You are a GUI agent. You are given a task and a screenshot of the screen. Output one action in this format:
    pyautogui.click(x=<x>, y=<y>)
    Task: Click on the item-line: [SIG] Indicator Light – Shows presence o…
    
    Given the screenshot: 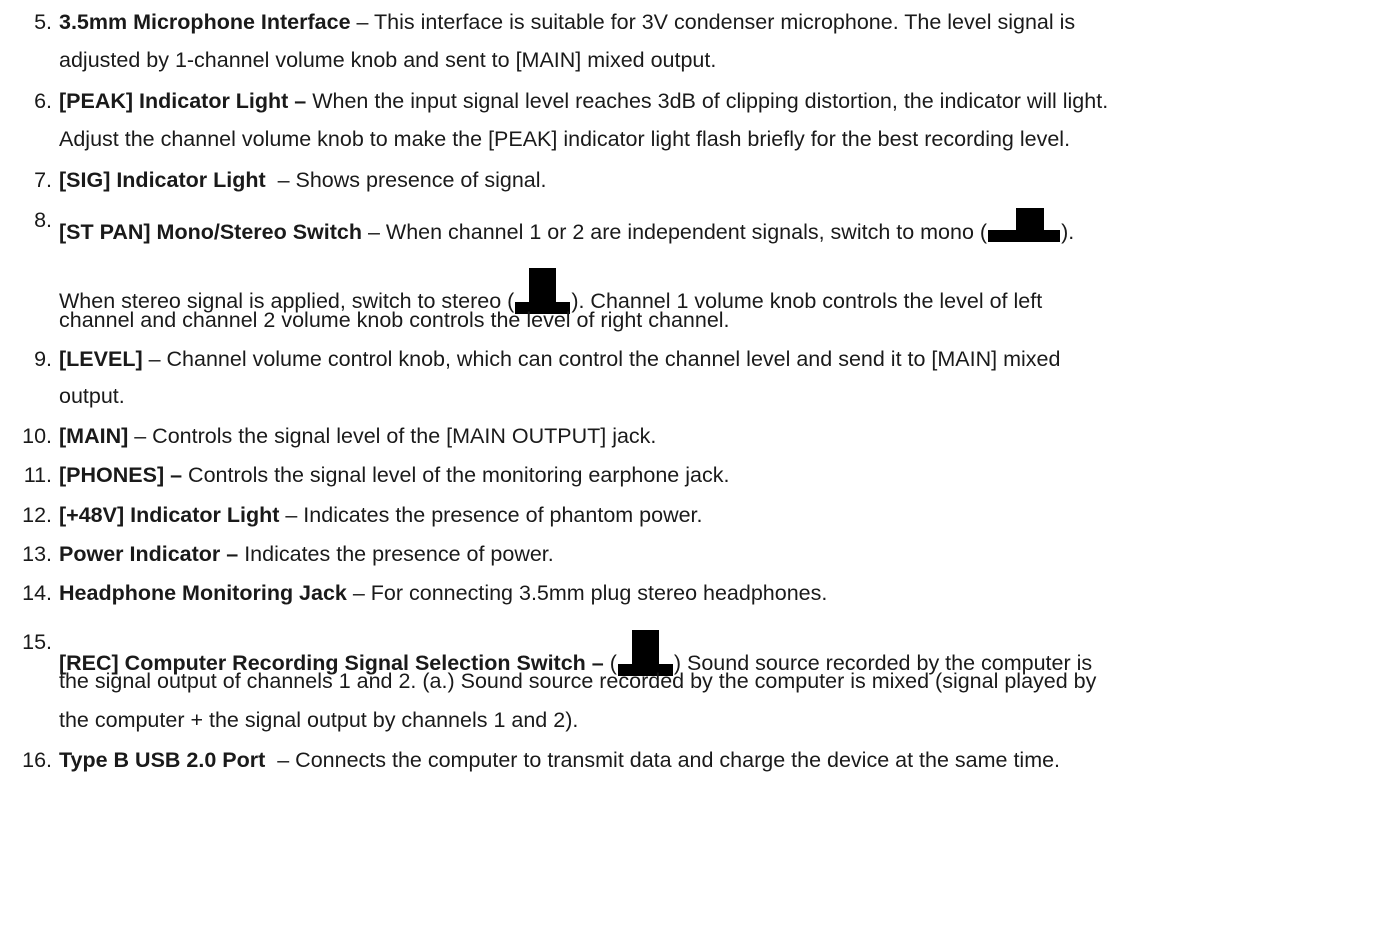 What is the action you would take?
    pyautogui.click(x=302, y=180)
    